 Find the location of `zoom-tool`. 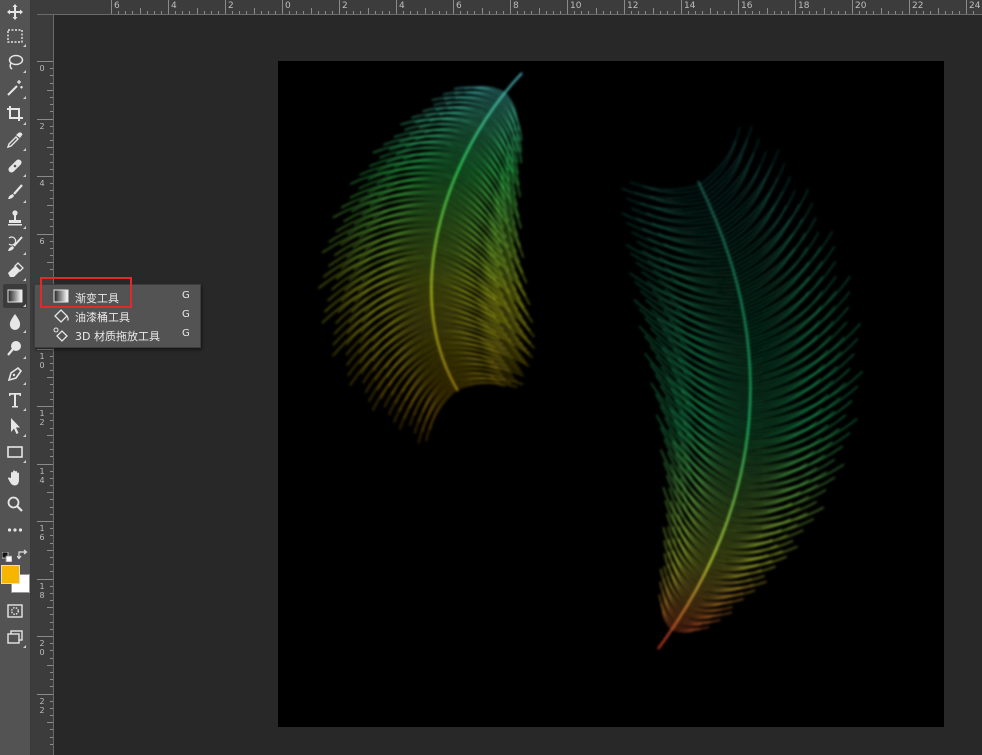

zoom-tool is located at coordinates (15, 504).